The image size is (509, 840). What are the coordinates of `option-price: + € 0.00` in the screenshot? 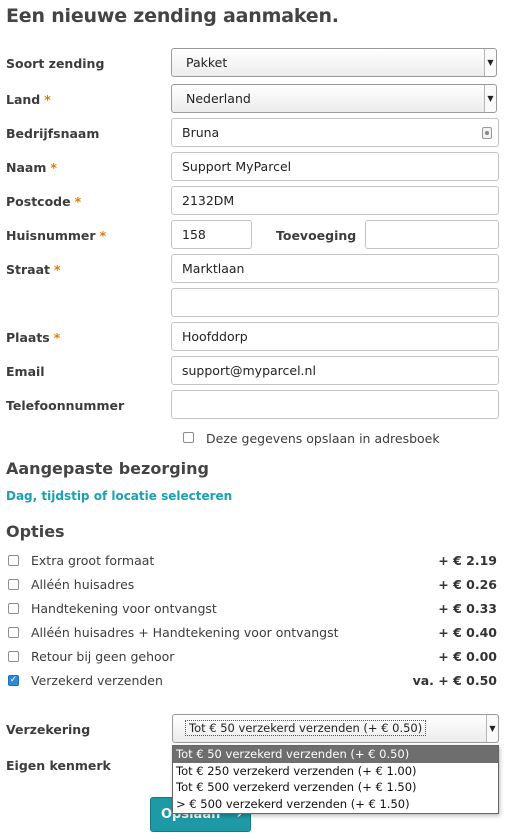 It's located at (467, 656).